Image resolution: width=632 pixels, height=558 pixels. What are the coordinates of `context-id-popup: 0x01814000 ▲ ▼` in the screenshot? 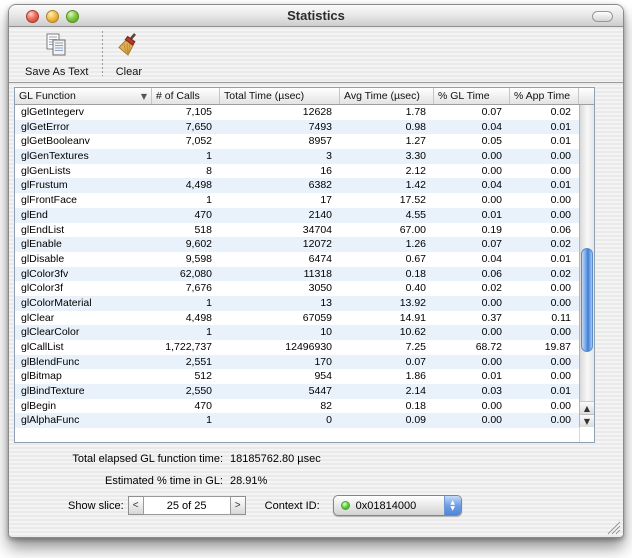 It's located at (397, 505).